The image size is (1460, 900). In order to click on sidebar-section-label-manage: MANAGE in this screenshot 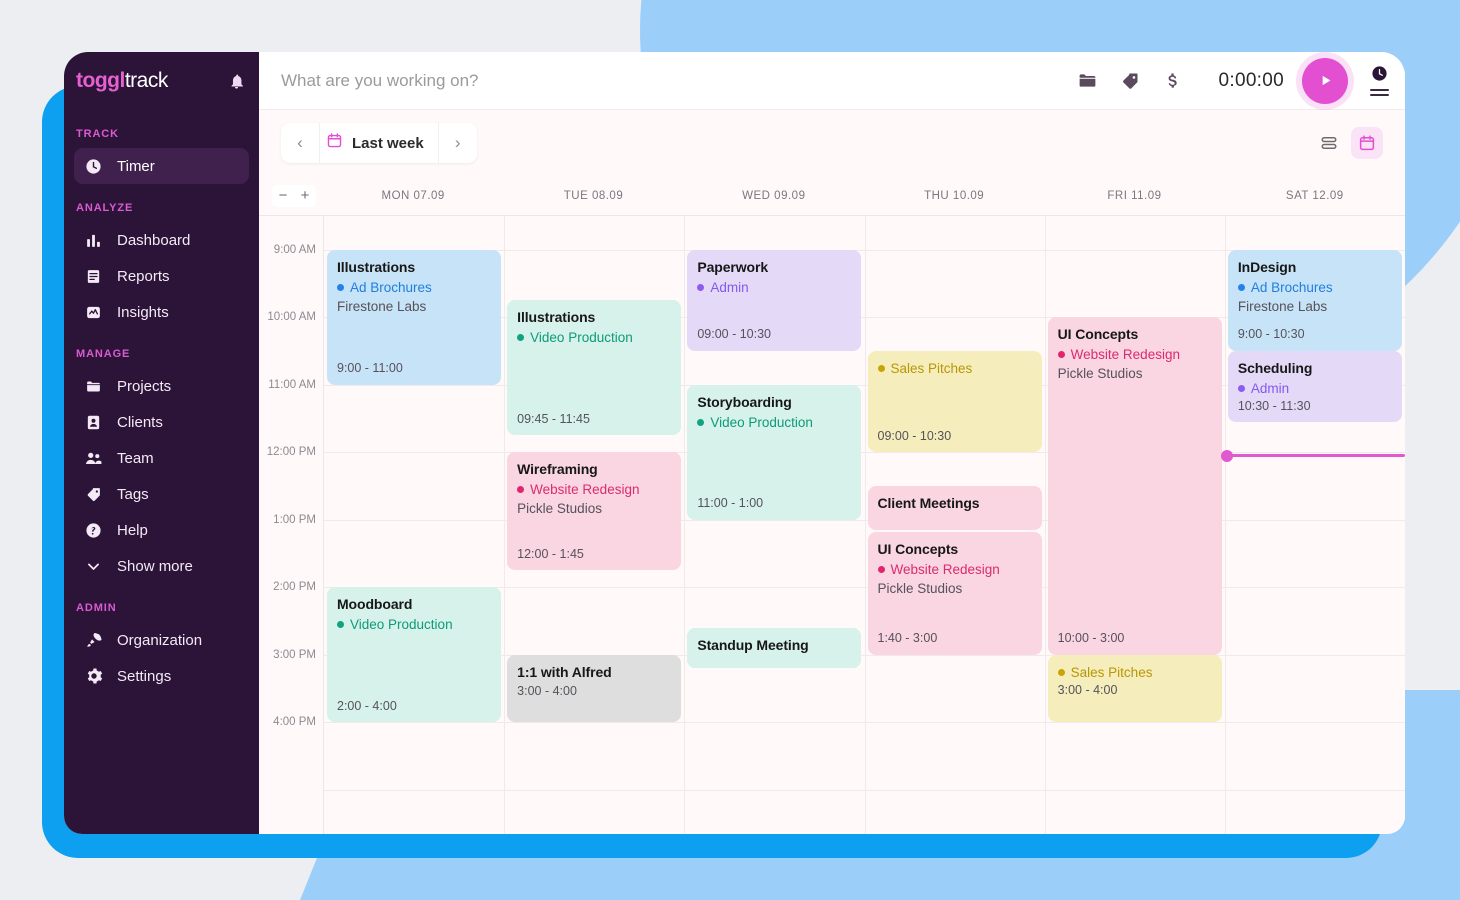, I will do `click(103, 354)`.